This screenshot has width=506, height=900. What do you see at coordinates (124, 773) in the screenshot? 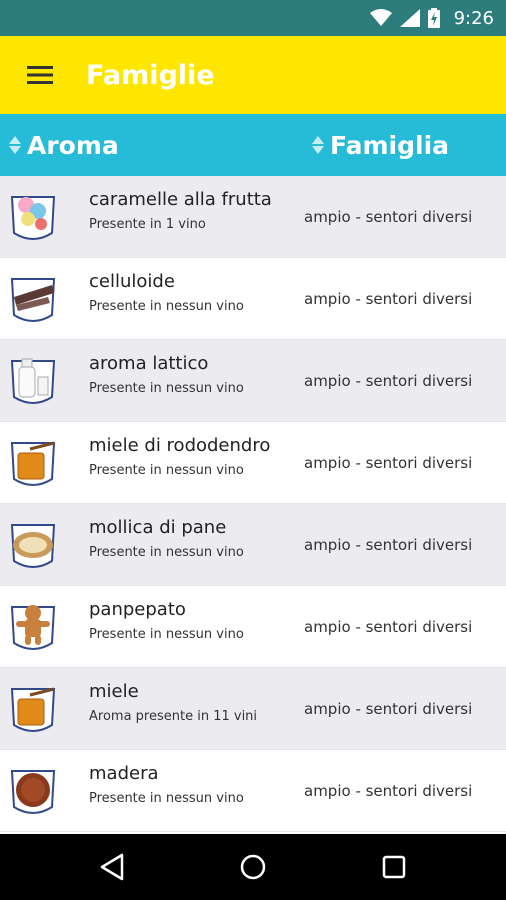
I see `aroma-name: madera` at bounding box center [124, 773].